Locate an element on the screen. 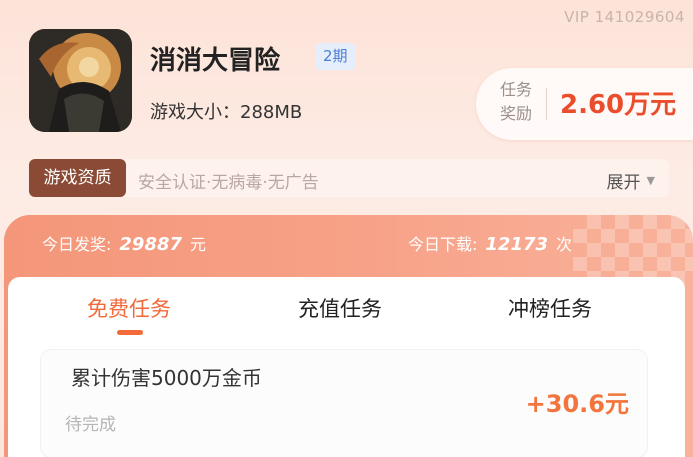  reward-label-line1: 任务 is located at coordinates (515, 89).